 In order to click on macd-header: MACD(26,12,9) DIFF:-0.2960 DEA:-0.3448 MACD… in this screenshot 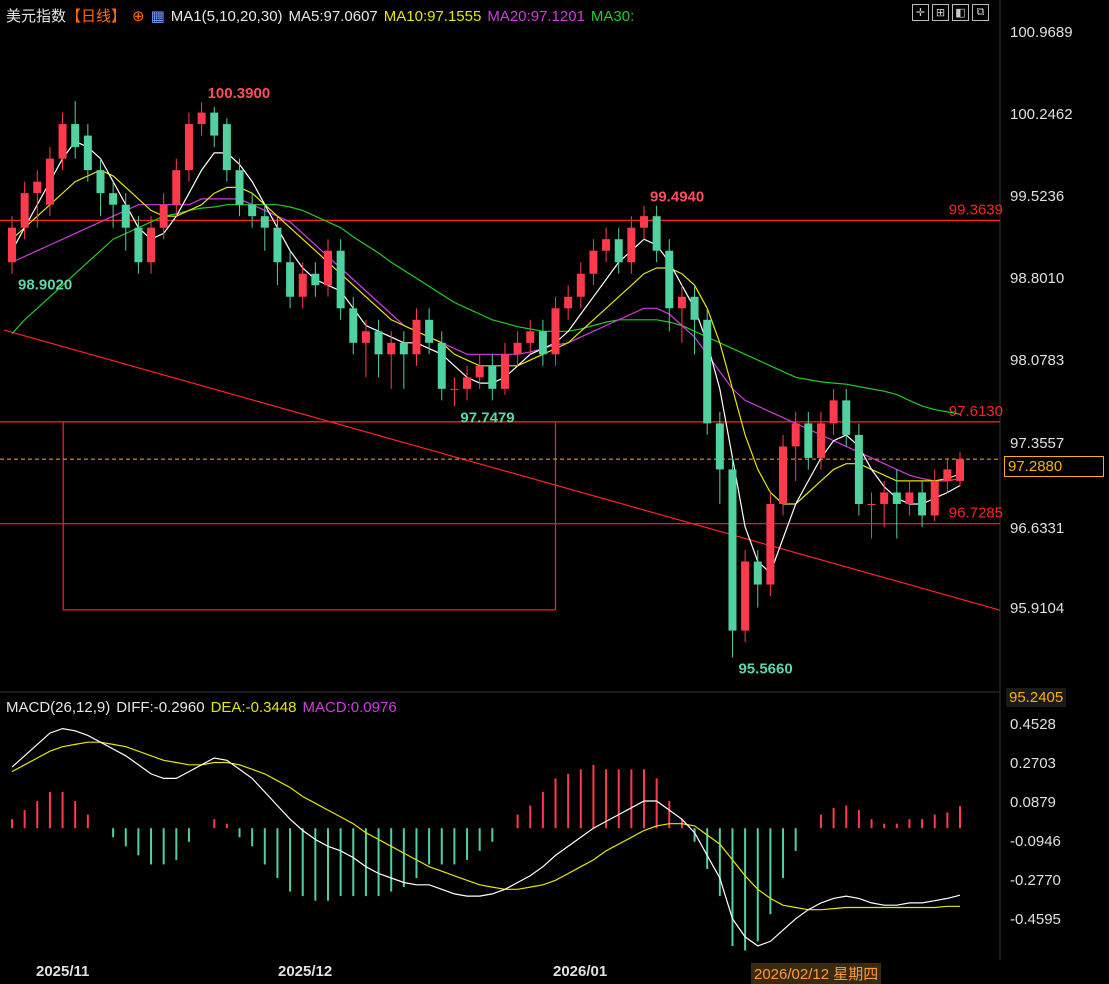, I will do `click(204, 707)`.